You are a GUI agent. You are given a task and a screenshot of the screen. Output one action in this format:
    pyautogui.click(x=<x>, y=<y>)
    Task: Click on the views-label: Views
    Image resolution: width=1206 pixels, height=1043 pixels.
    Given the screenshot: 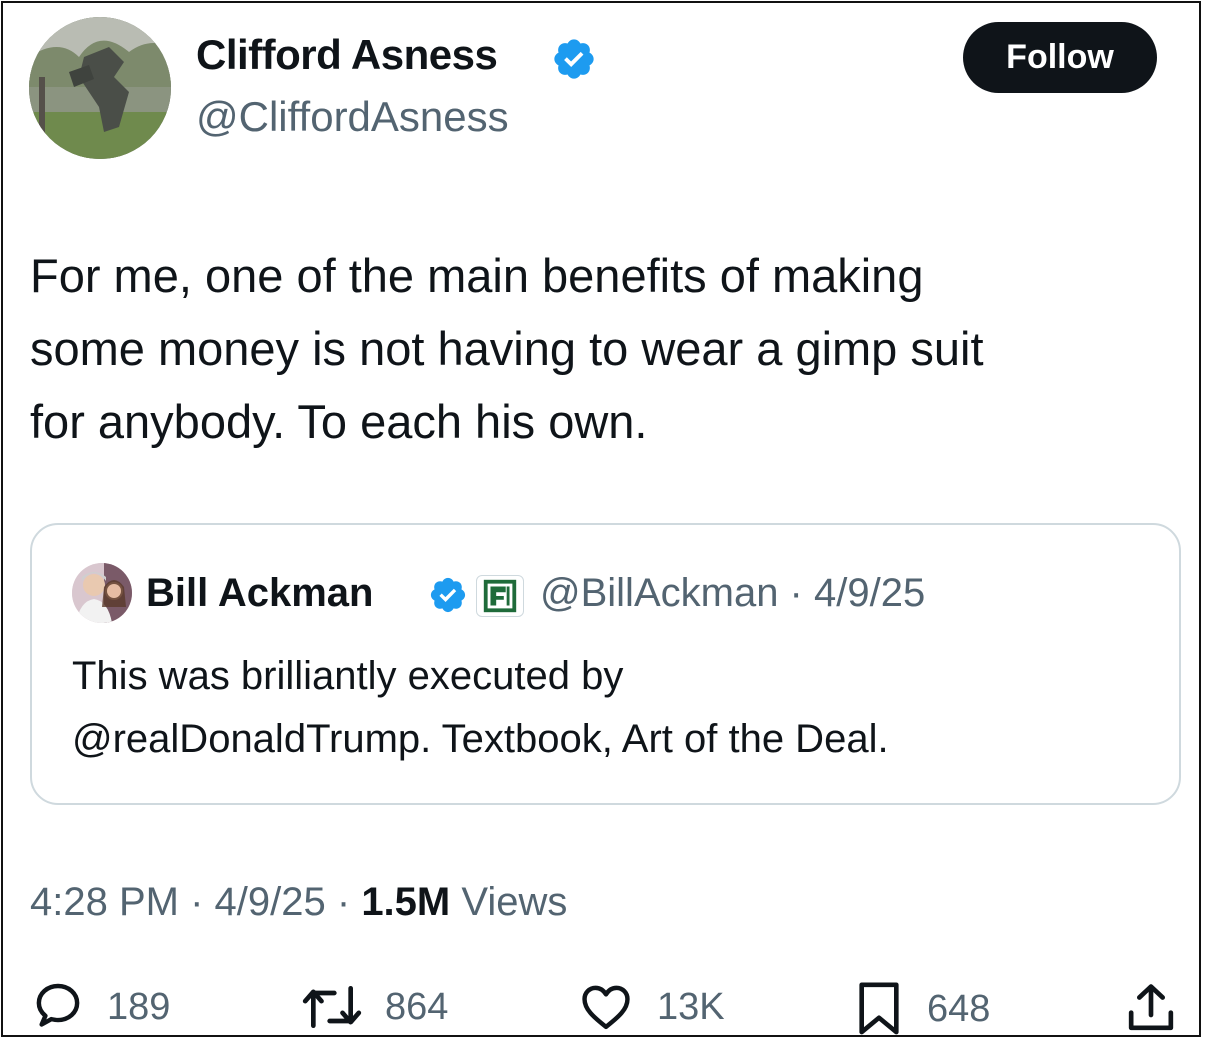 What is the action you would take?
    pyautogui.click(x=514, y=902)
    